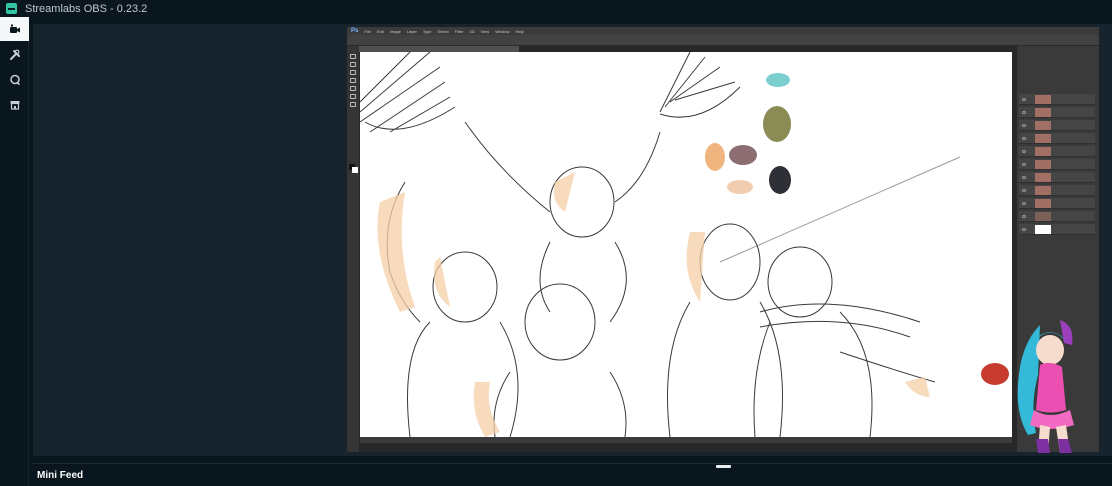  What do you see at coordinates (353, 249) in the screenshot?
I see `source-tool-strip` at bounding box center [353, 249].